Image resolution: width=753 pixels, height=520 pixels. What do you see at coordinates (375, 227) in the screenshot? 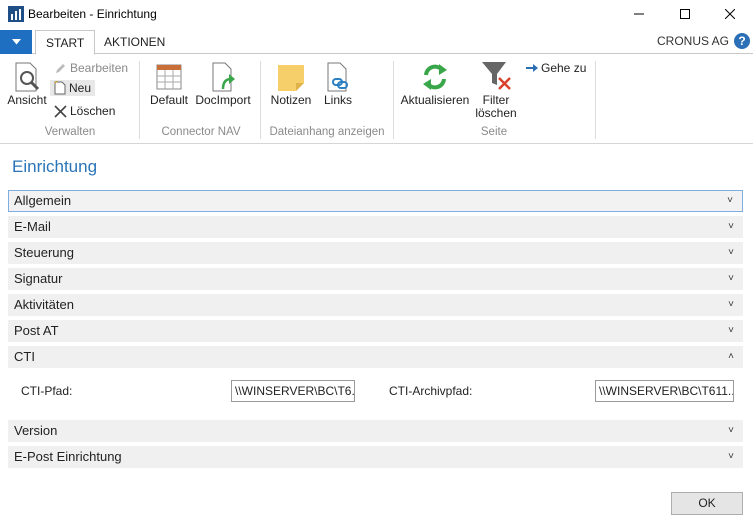
I see `section-email: E-Mail ˅` at bounding box center [375, 227].